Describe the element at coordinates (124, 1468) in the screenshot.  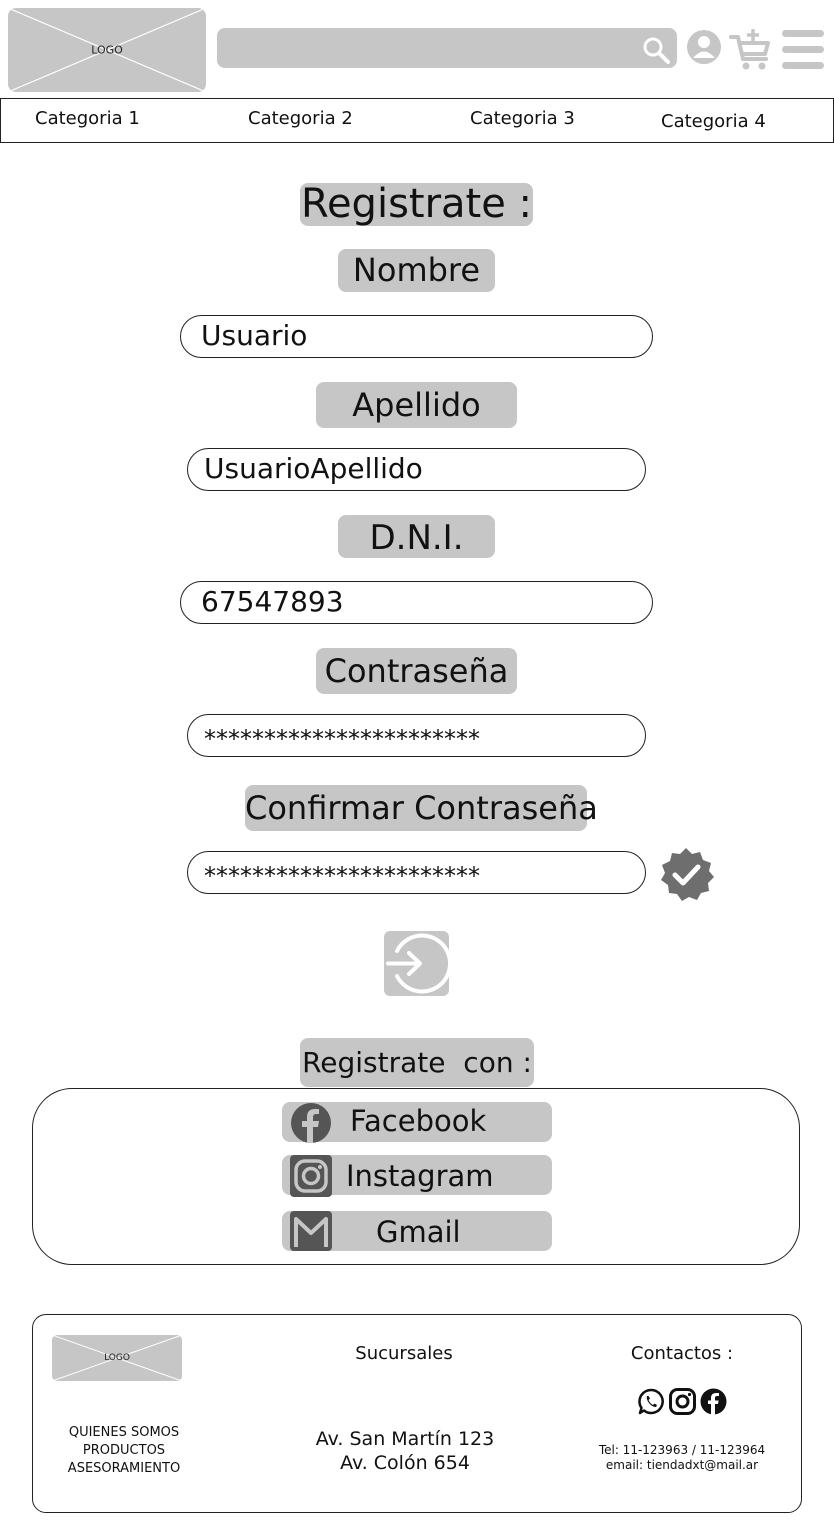
I see `footer-link-asesoramiento: ASESORAMIENTO` at that location.